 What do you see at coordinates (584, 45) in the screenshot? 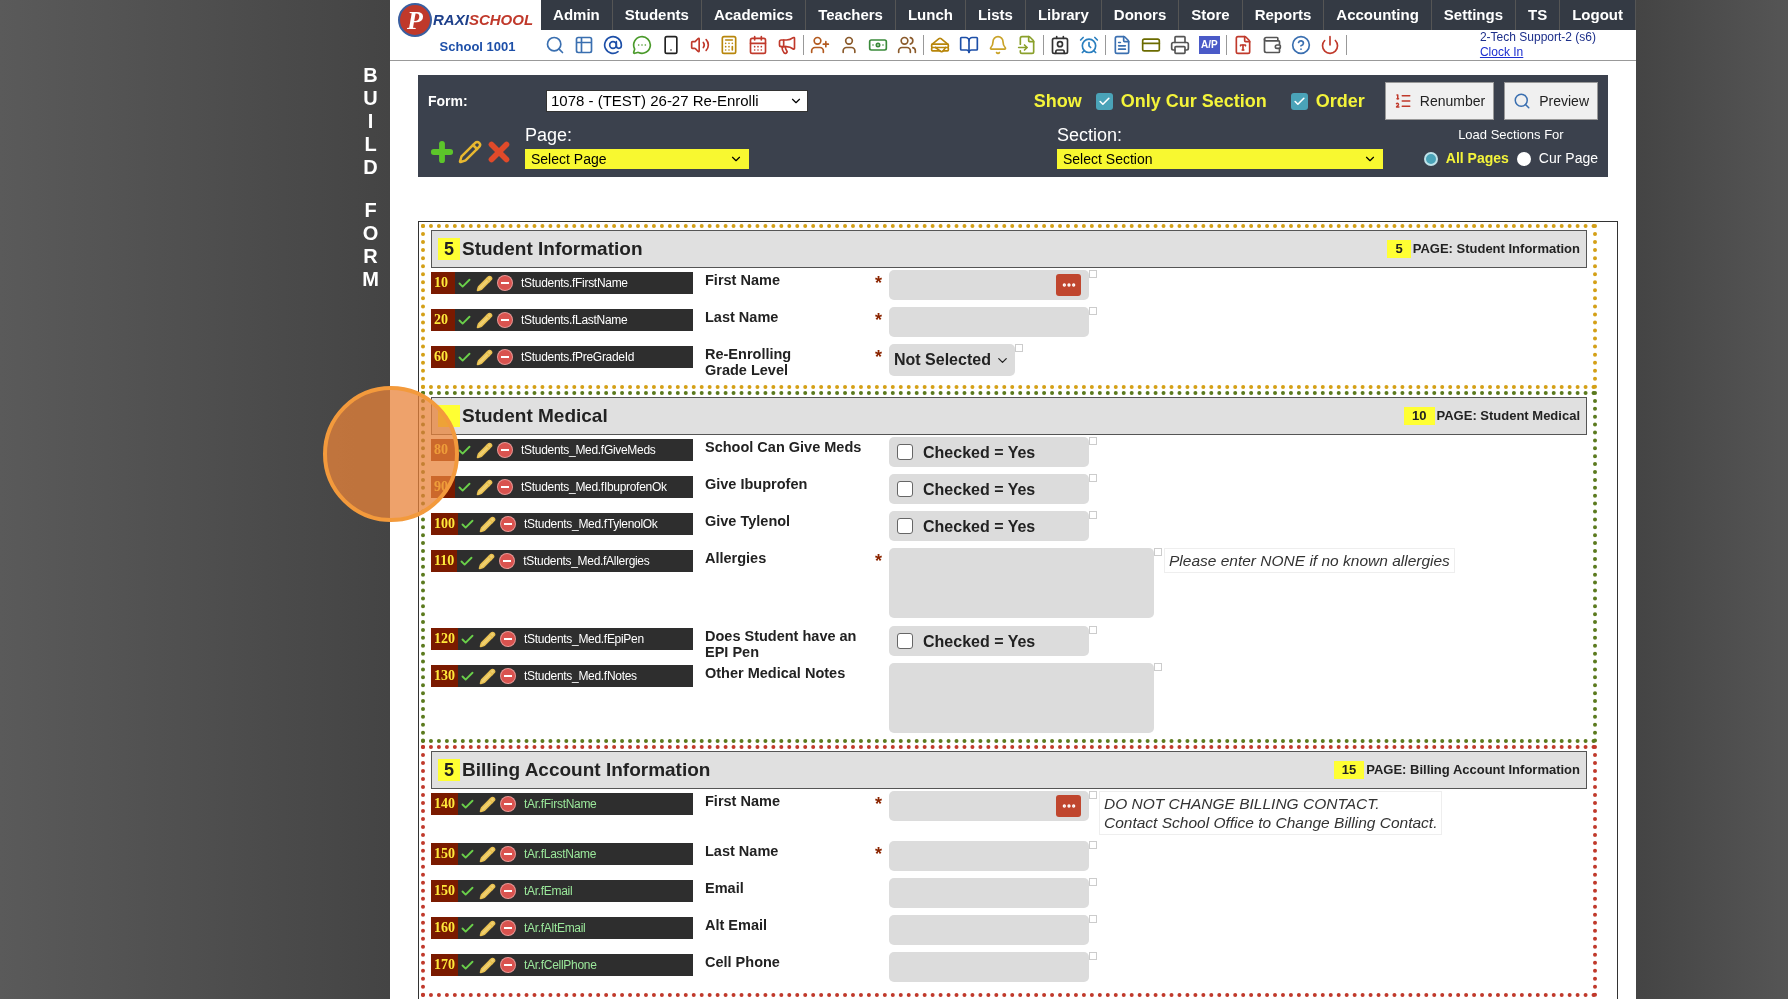
I see `table-icon` at bounding box center [584, 45].